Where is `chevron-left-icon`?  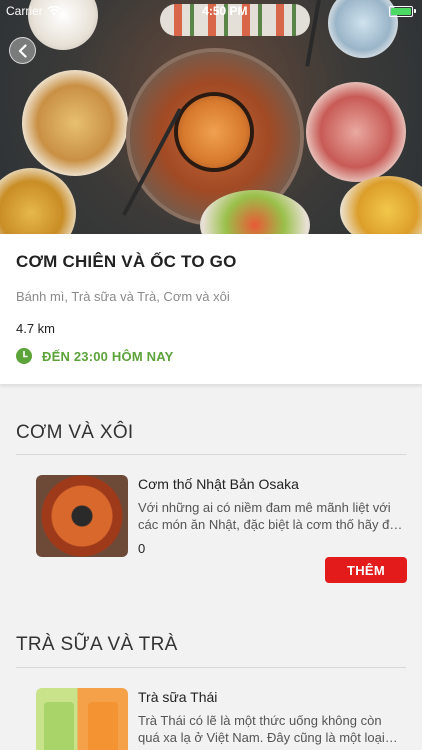 chevron-left-icon is located at coordinates (22, 50).